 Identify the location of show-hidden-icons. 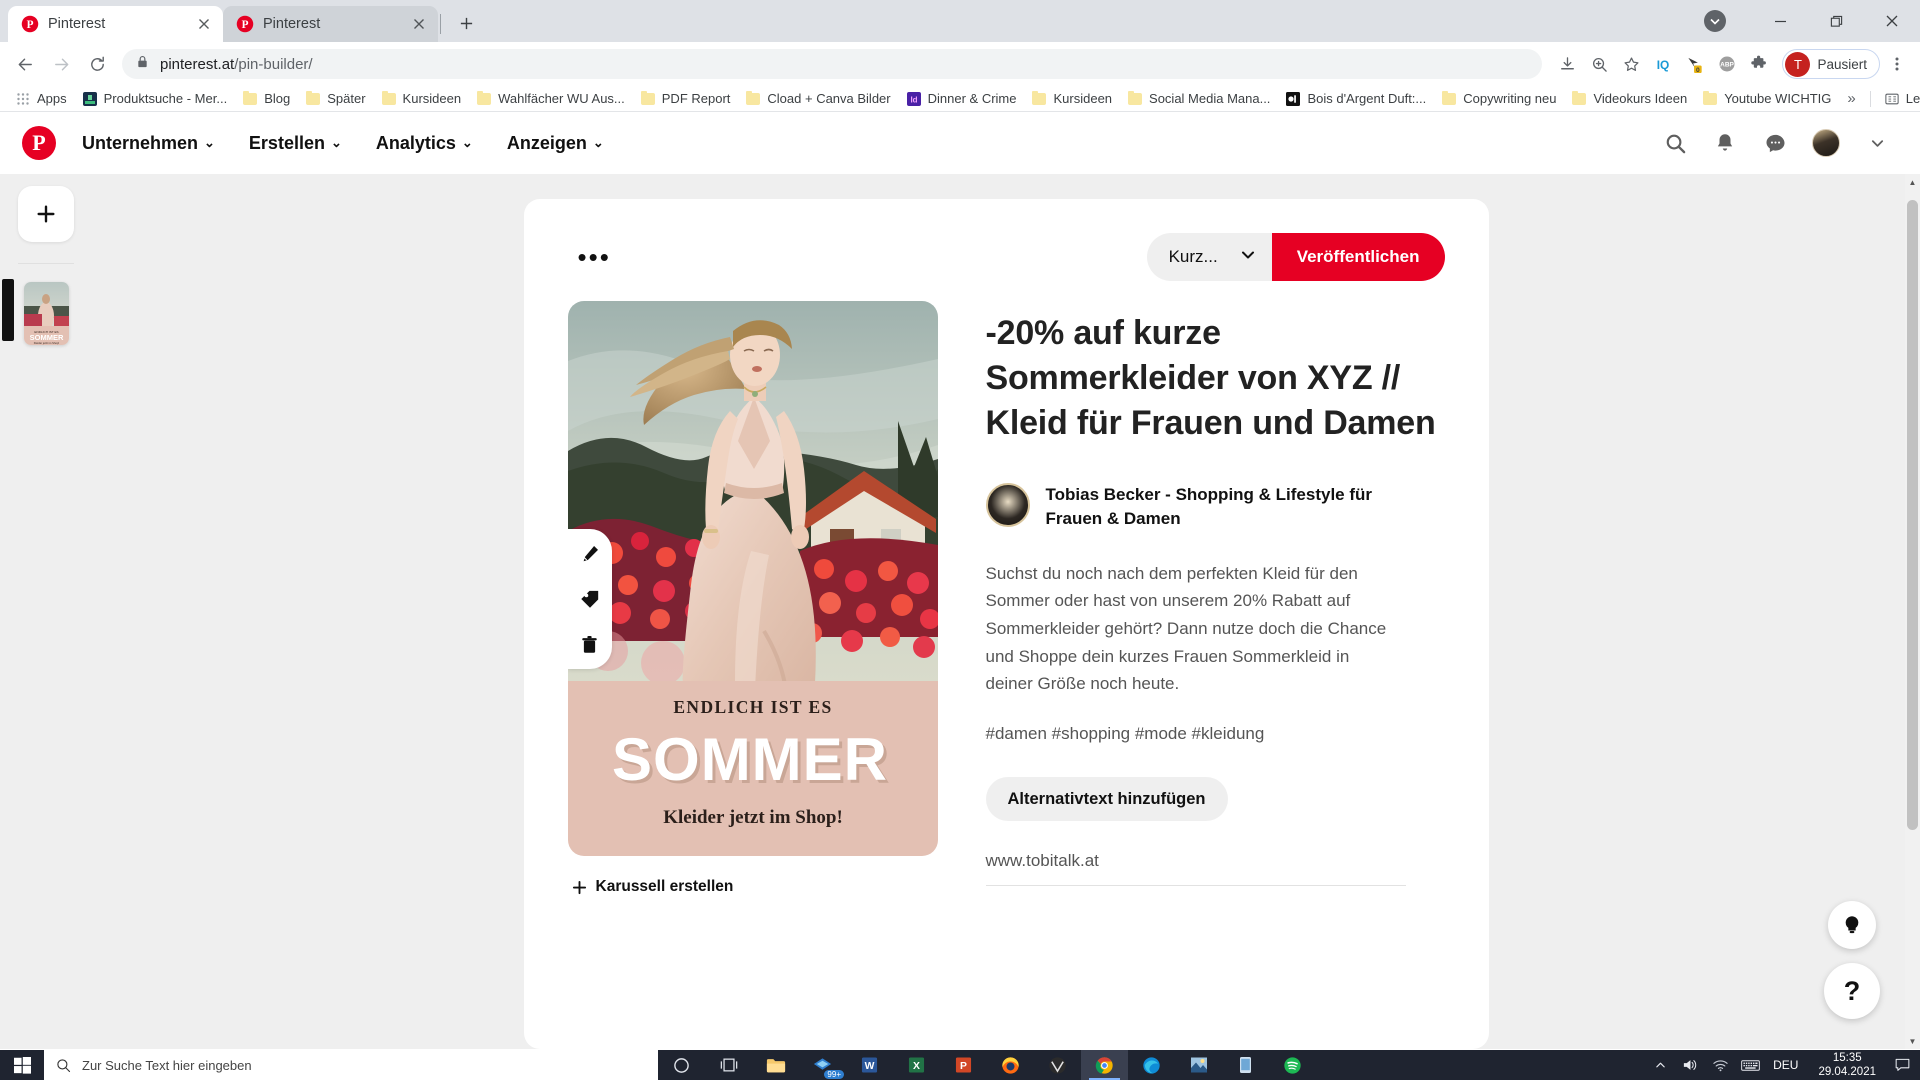
(1660, 1065).